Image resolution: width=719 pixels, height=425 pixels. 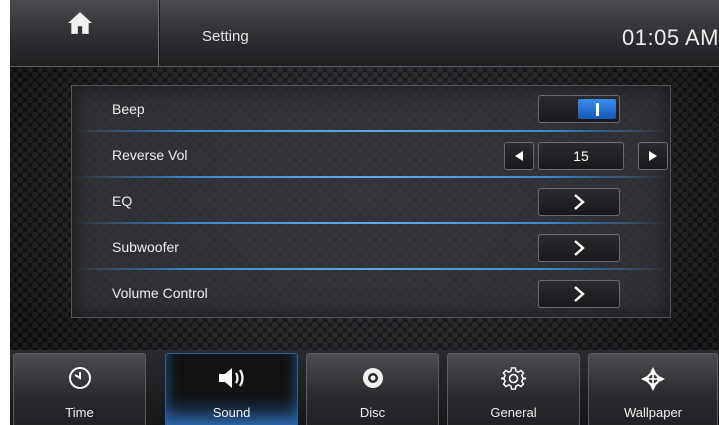 I want to click on volume-control-label: Volume Control, so click(x=160, y=293).